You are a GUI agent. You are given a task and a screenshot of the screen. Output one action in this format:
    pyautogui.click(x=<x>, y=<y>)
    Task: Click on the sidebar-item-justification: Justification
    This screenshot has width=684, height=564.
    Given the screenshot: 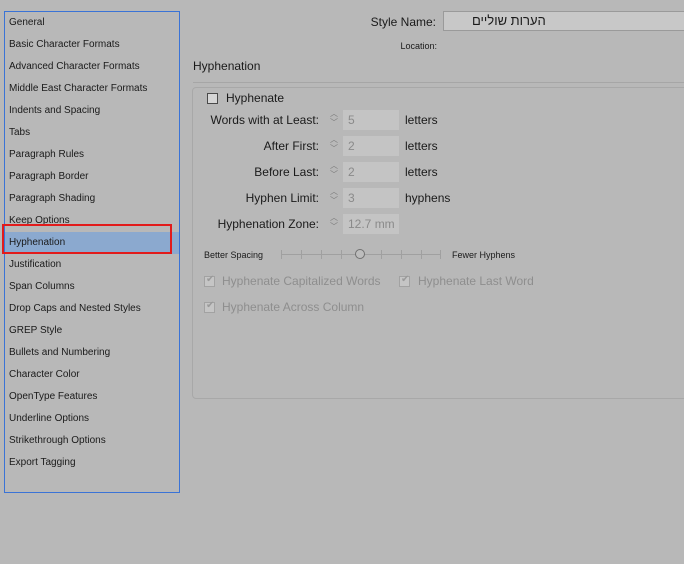 What is the action you would take?
    pyautogui.click(x=92, y=265)
    